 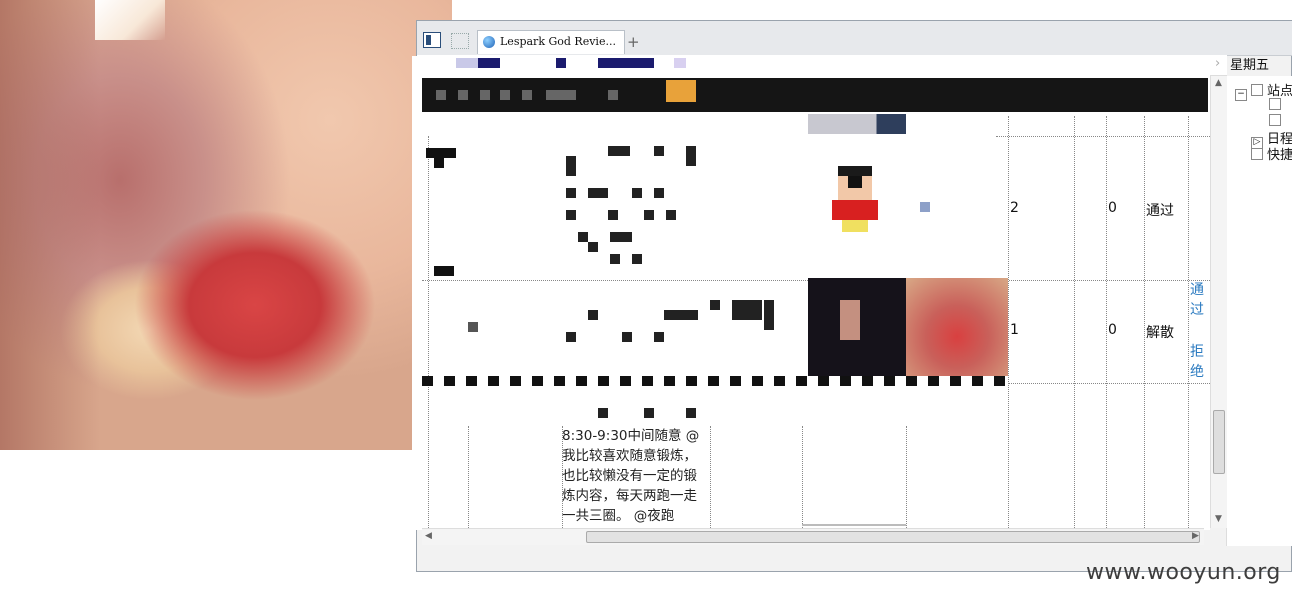 I want to click on photo-shadow, so click(x=50, y=225).